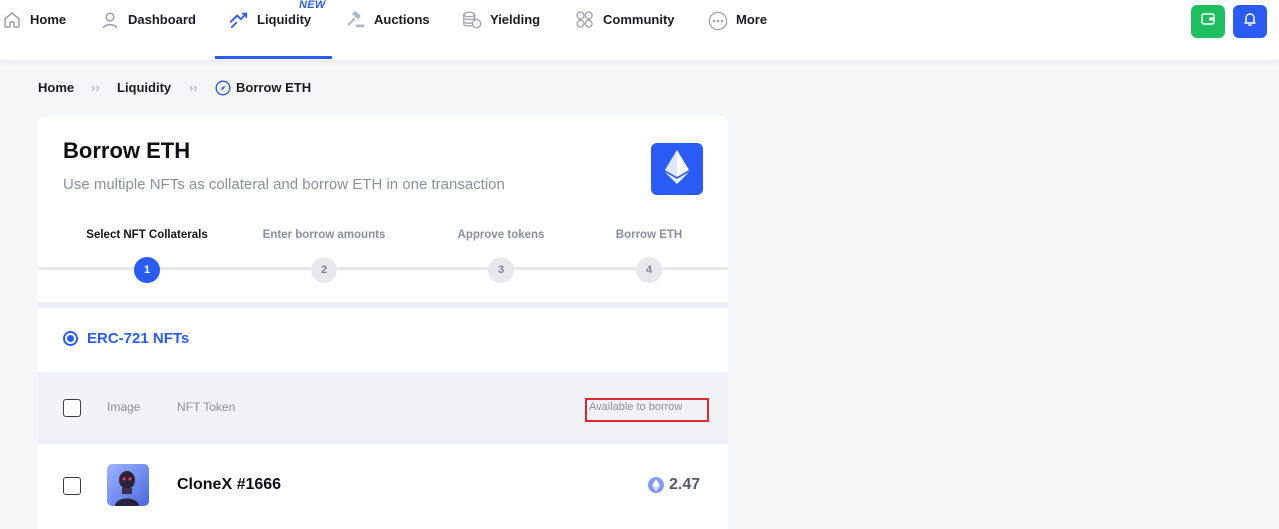 The width and height of the screenshot is (1279, 529). Describe the element at coordinates (144, 88) in the screenshot. I see `breadcrumb-liquidity: Liquidity` at that location.